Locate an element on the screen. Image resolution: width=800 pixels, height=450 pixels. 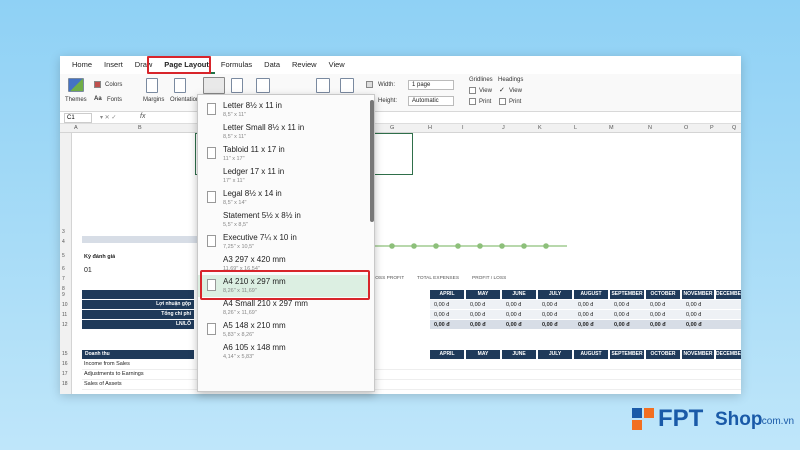
col-header: G is located at coordinates (392, 128).